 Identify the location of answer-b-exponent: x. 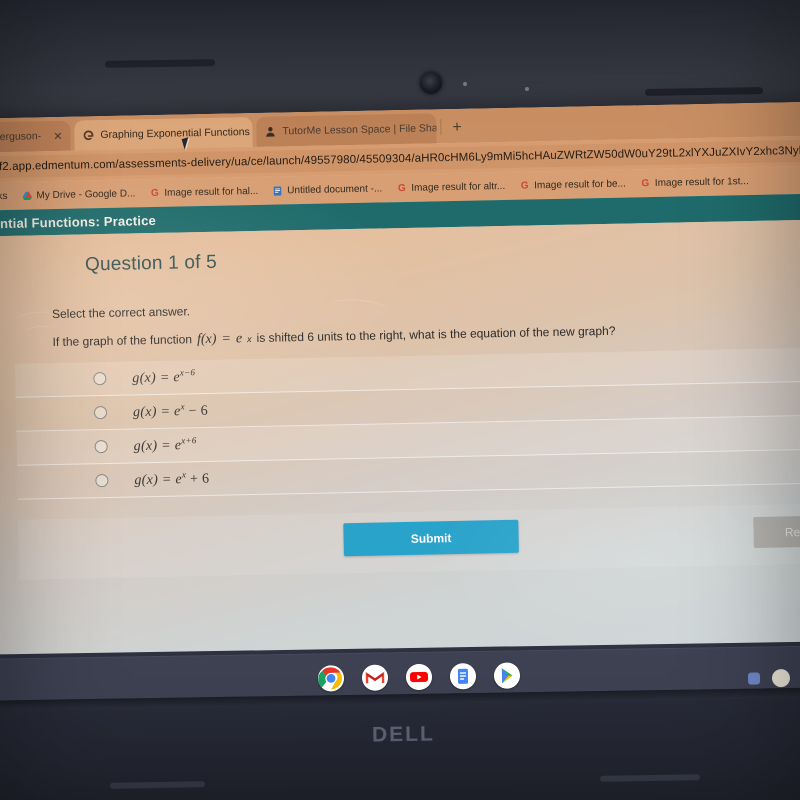
(182, 406).